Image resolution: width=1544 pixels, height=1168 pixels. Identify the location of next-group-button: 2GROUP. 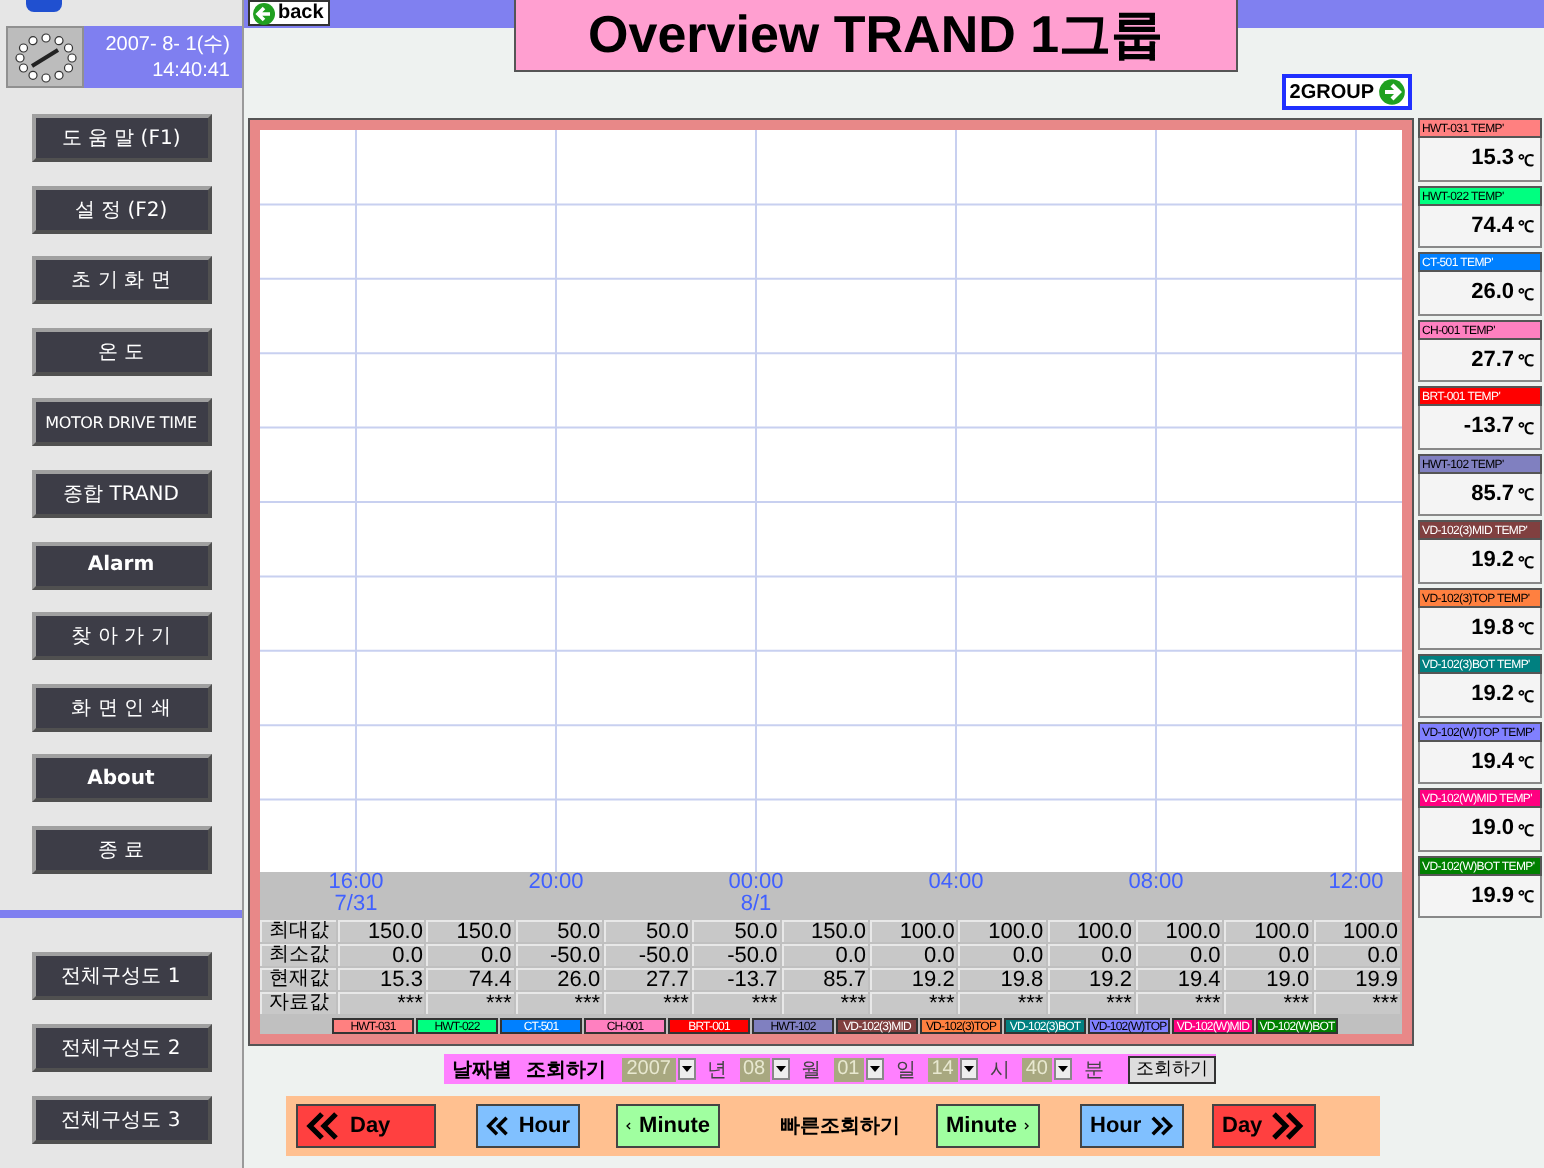
(1346, 92).